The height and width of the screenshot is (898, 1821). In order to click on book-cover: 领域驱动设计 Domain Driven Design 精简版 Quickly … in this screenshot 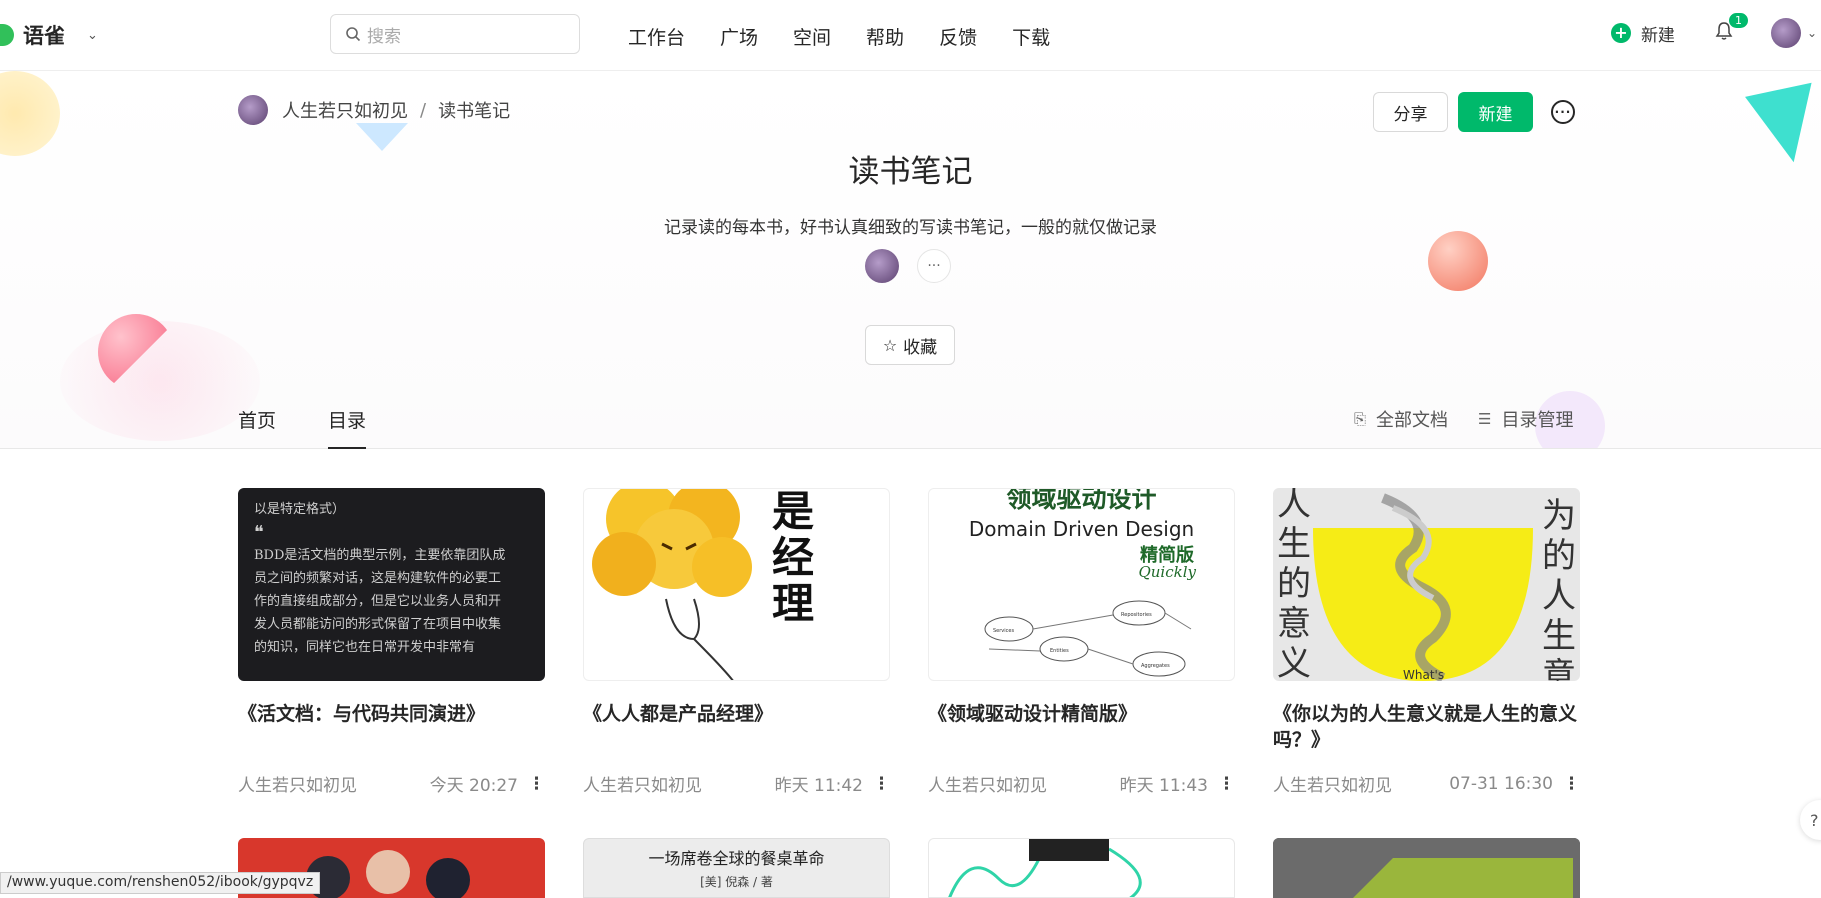, I will do `click(1081, 584)`.